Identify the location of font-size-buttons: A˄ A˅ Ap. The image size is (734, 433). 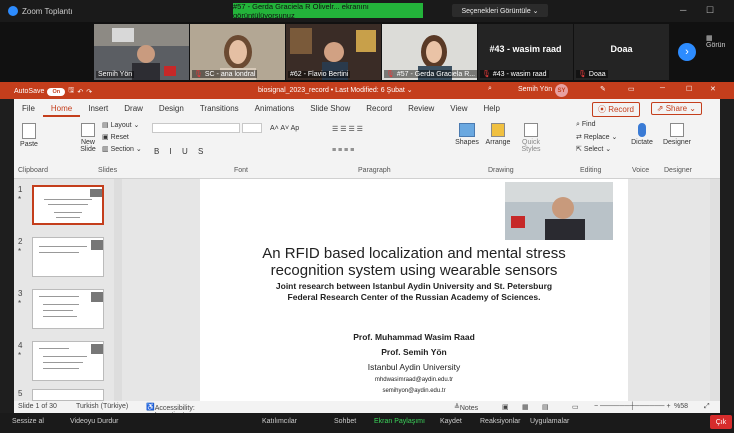
(284, 128).